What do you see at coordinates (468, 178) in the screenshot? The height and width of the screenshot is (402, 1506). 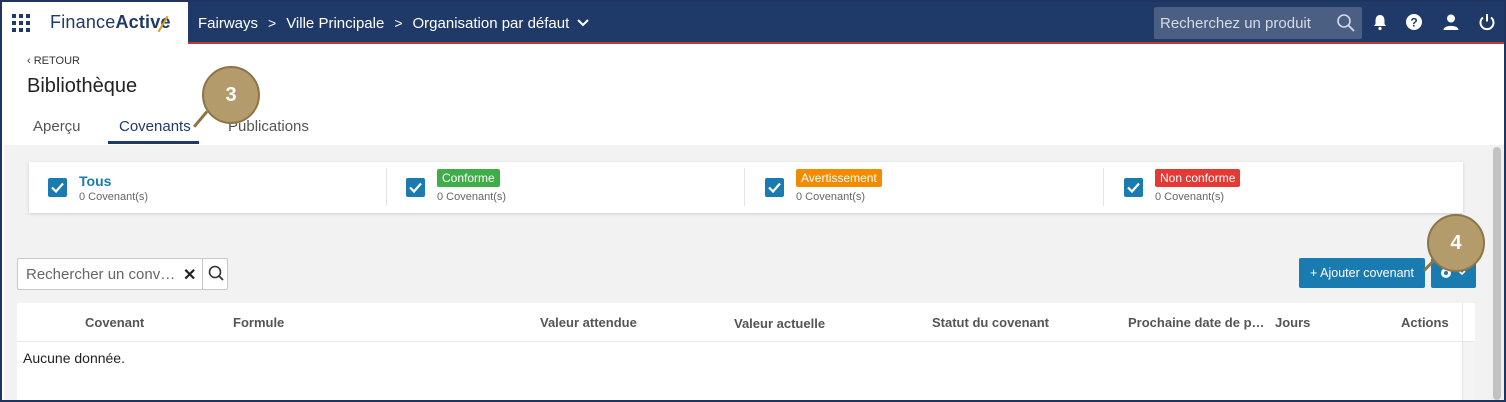 I see `status-badge-conforme: Conforme` at bounding box center [468, 178].